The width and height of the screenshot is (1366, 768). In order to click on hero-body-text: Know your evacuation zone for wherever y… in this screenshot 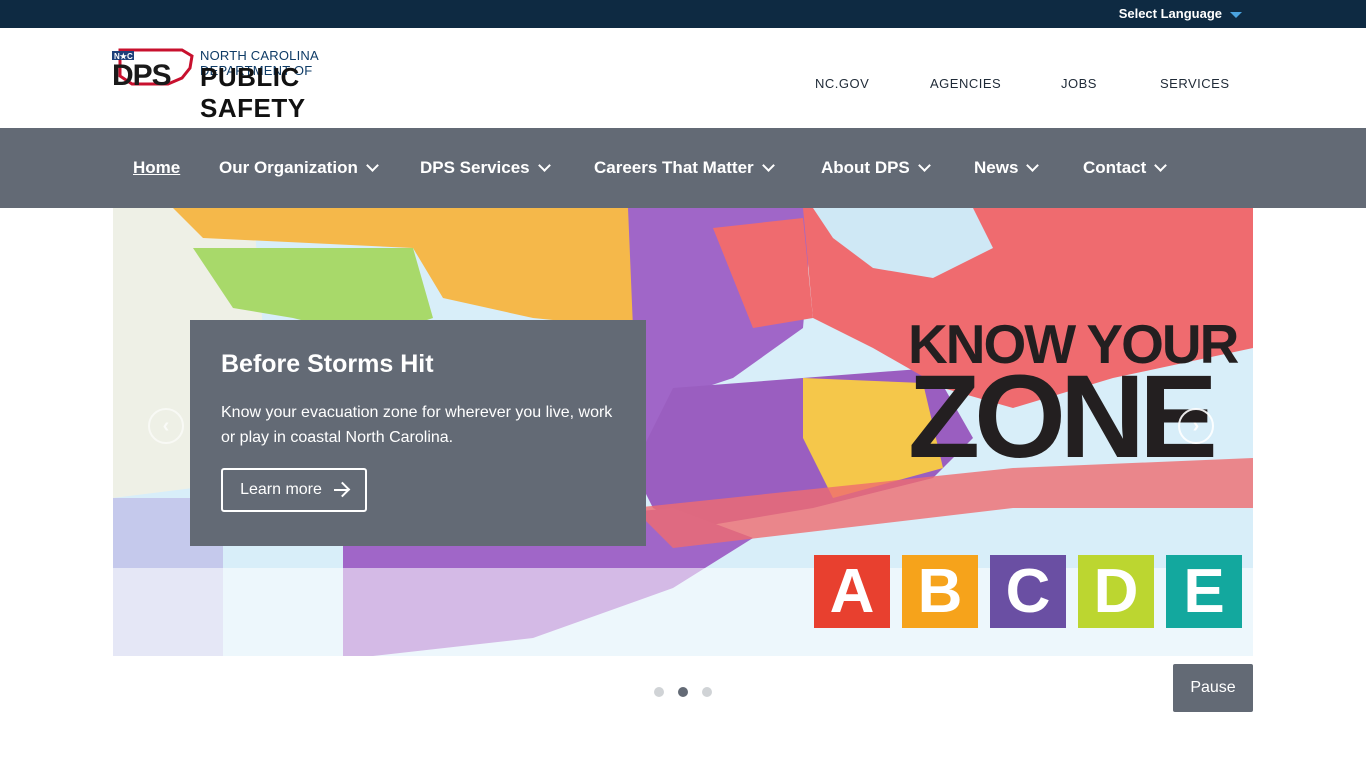, I will do `click(417, 425)`.